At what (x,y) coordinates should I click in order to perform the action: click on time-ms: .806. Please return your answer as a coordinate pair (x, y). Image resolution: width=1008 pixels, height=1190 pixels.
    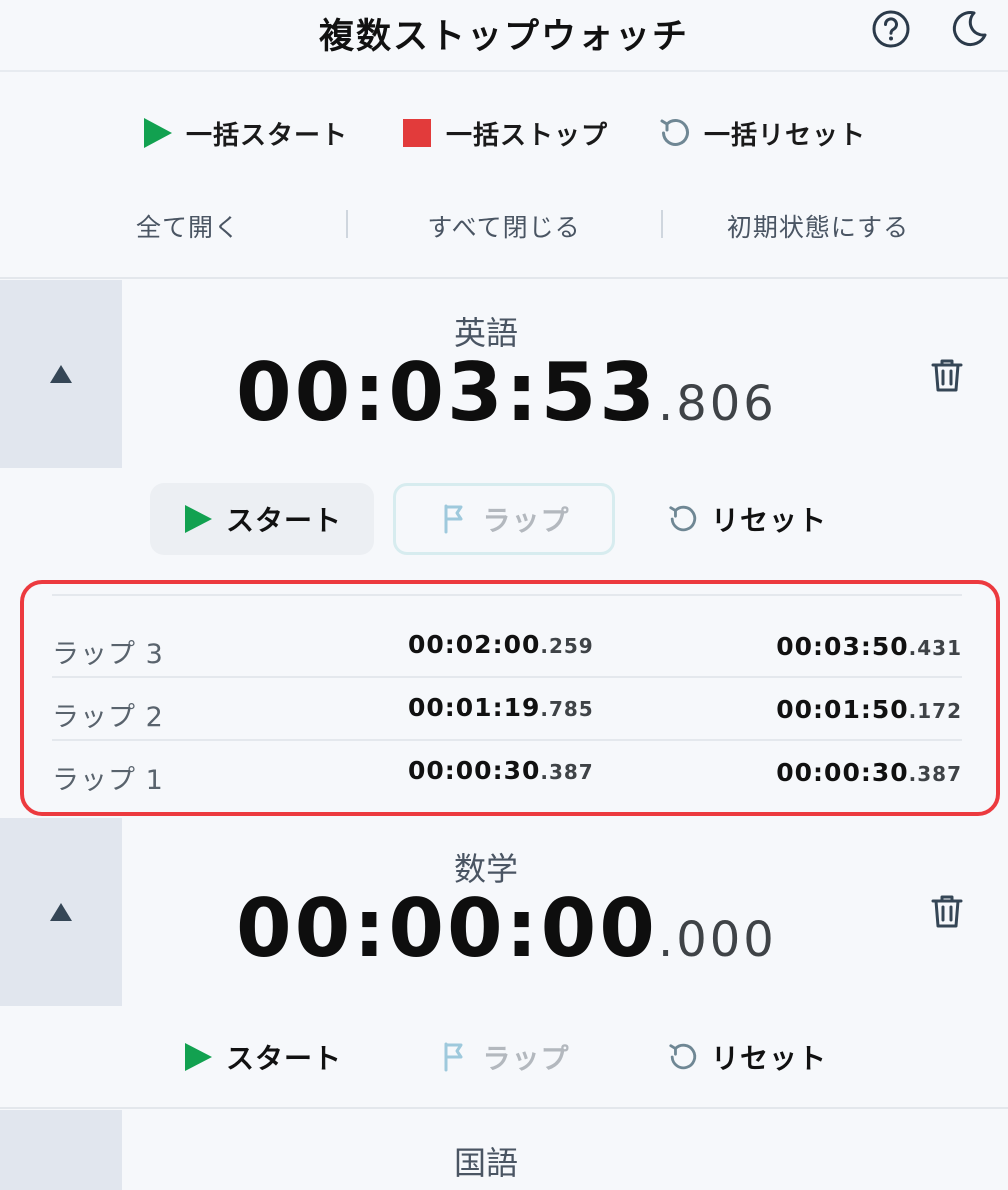
    Looking at the image, I should click on (717, 404).